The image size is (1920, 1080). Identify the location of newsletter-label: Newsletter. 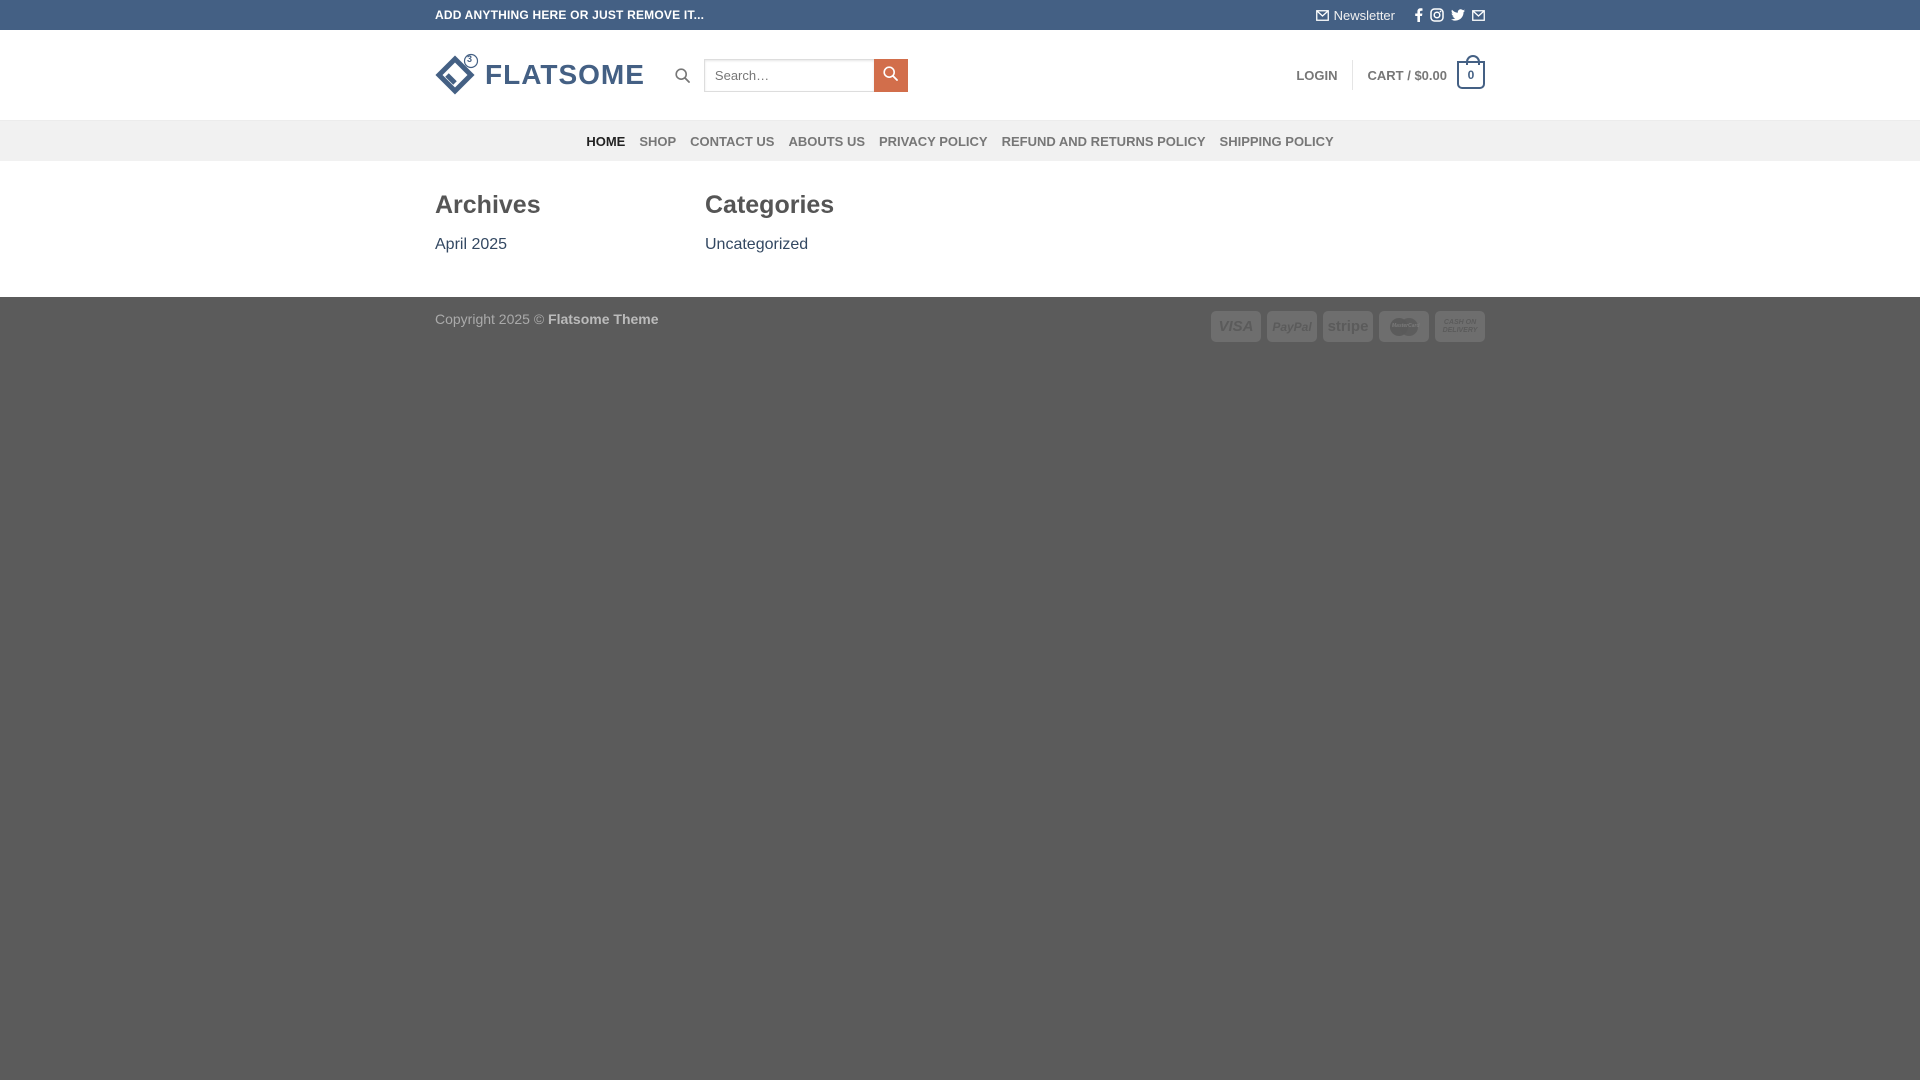
(1364, 15).